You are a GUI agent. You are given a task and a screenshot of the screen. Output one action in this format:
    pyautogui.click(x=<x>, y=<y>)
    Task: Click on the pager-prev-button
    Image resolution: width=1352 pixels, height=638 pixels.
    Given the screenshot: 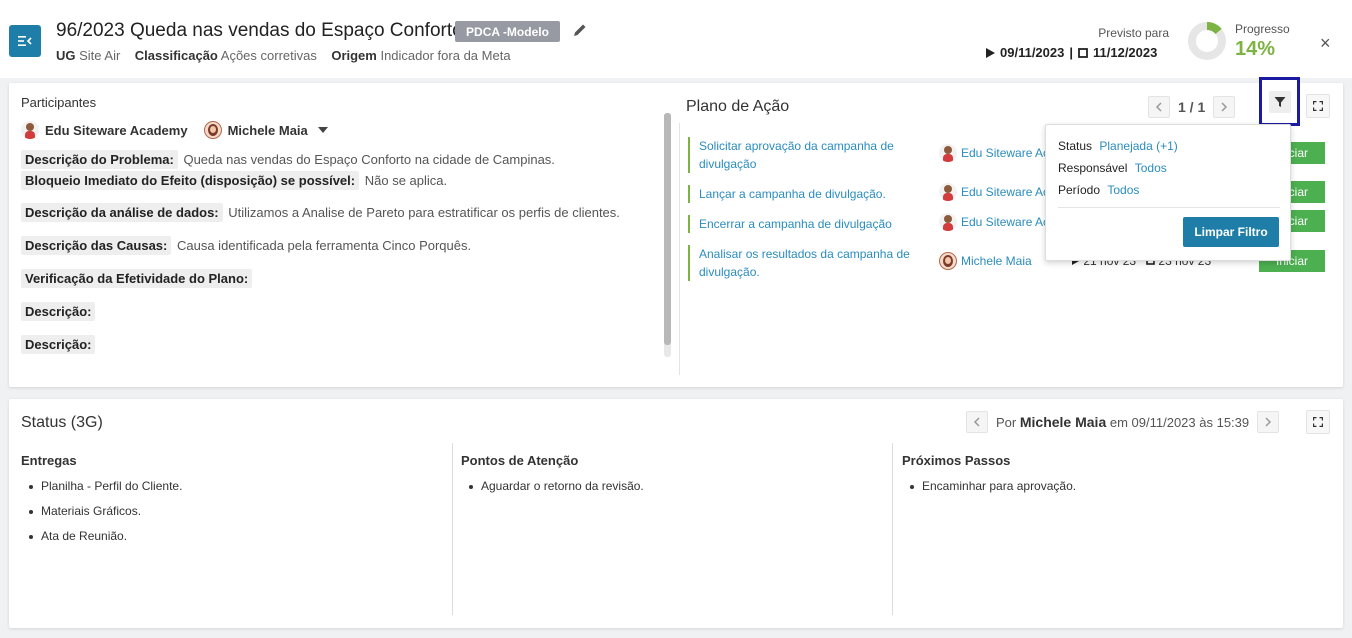 What is the action you would take?
    pyautogui.click(x=1159, y=107)
    